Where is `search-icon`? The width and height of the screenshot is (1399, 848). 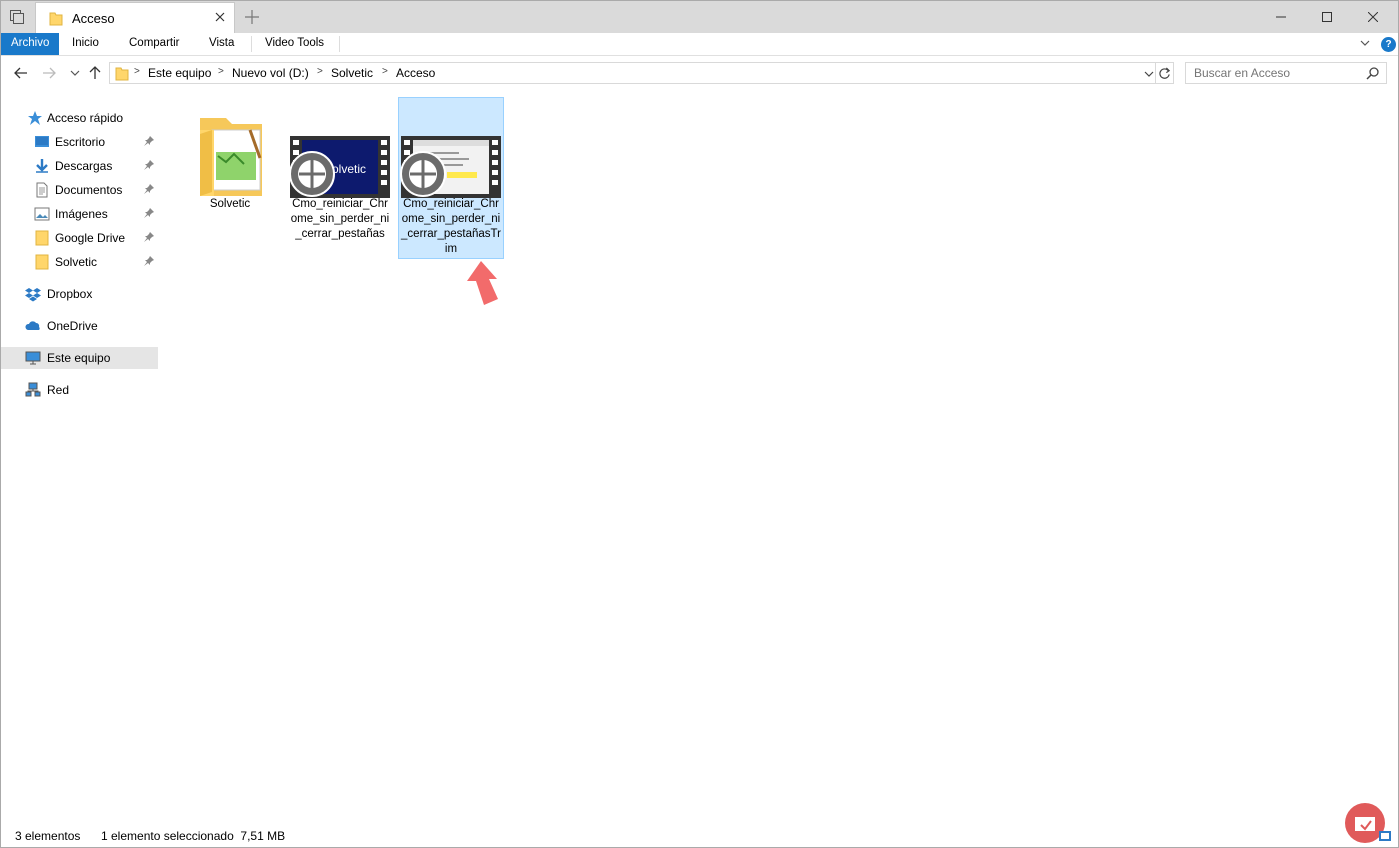 search-icon is located at coordinates (1373, 73).